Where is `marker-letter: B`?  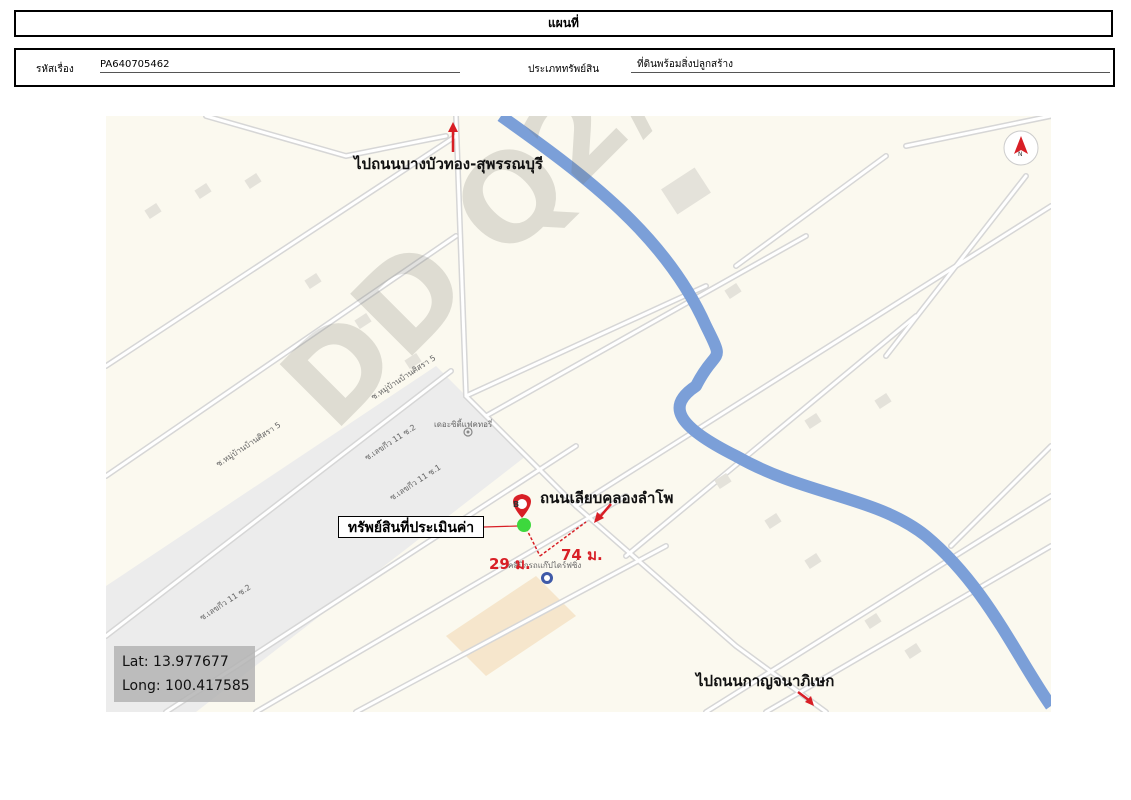 marker-letter: B is located at coordinates (516, 504).